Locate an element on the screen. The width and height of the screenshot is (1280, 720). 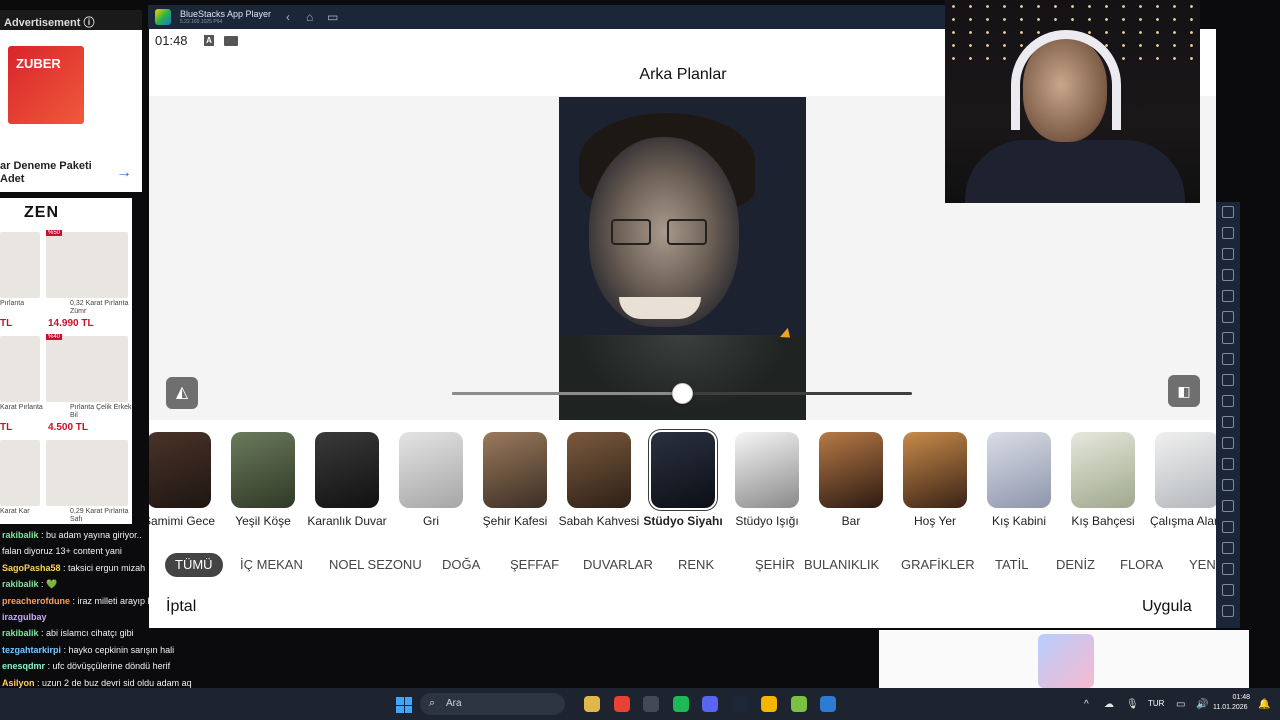
background-option: Çalışma Alanı is located at coordinates (1180, 480).